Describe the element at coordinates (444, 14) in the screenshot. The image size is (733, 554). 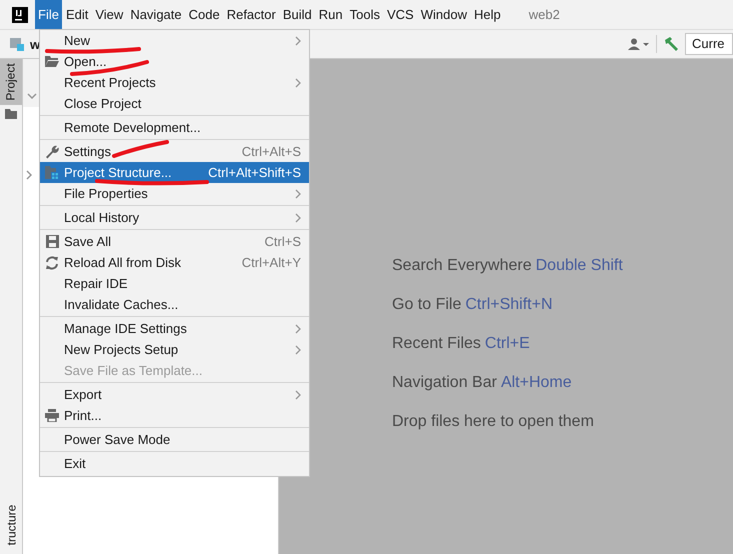
I see `menu-item: Window` at that location.